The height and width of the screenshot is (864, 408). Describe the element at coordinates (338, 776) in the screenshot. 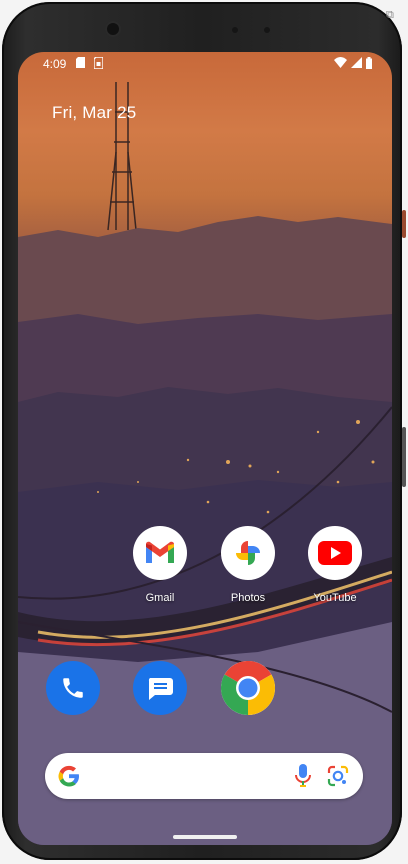

I see `google-lens-icon` at that location.